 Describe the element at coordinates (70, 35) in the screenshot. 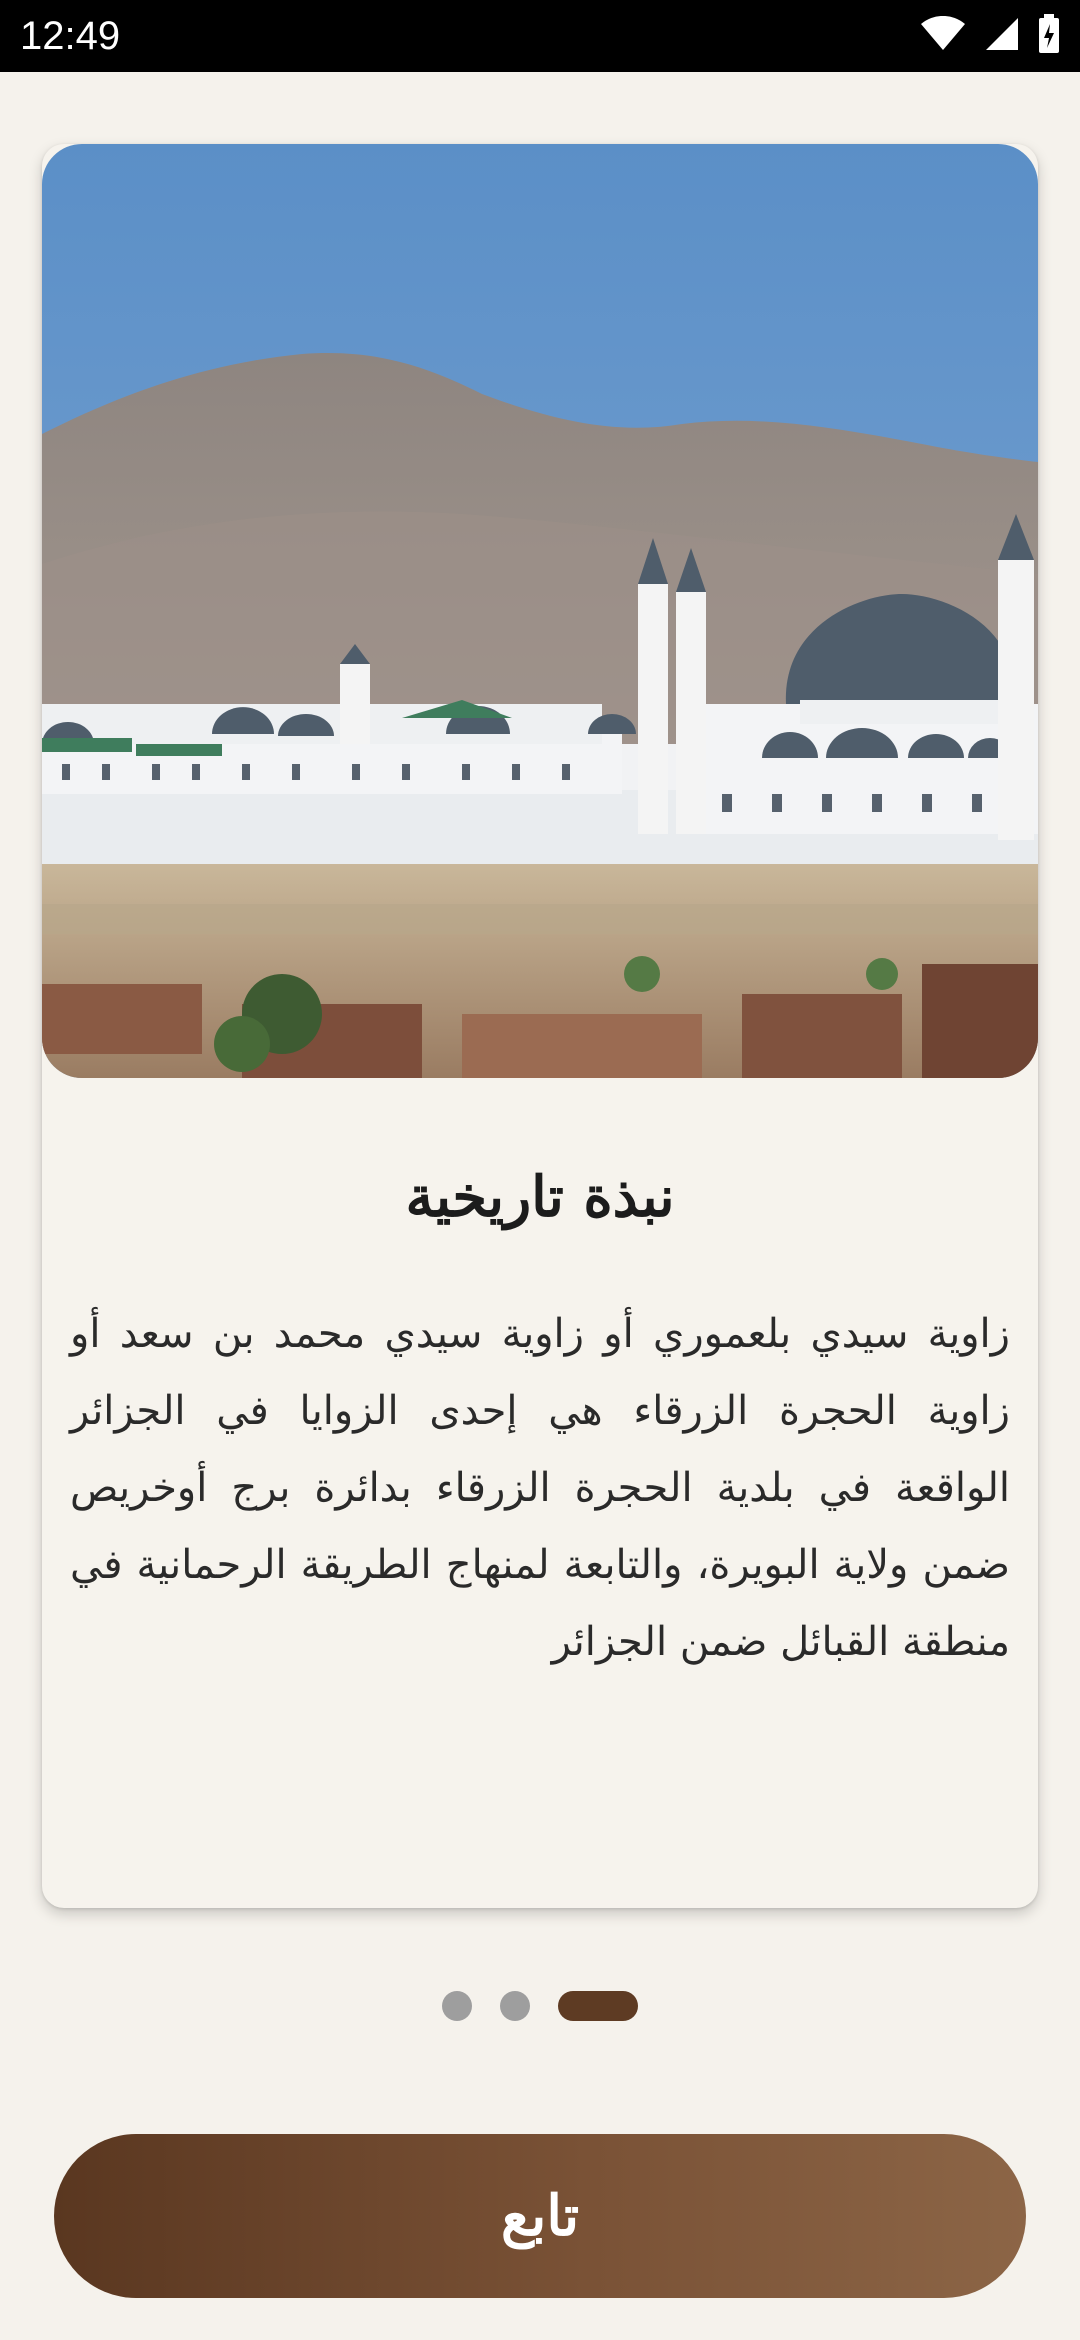

I see `status-time: 12:49` at that location.